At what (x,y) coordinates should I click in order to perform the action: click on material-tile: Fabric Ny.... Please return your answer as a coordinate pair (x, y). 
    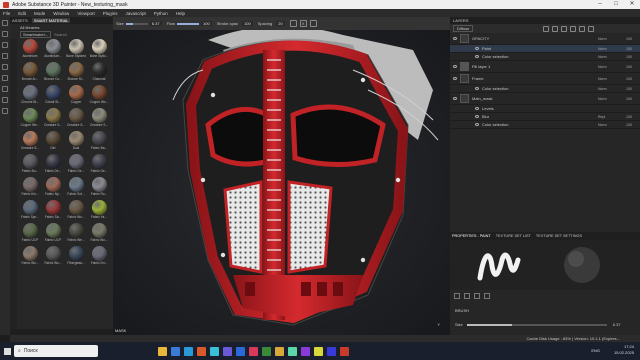
    Looking at the image, I should click on (53, 188).